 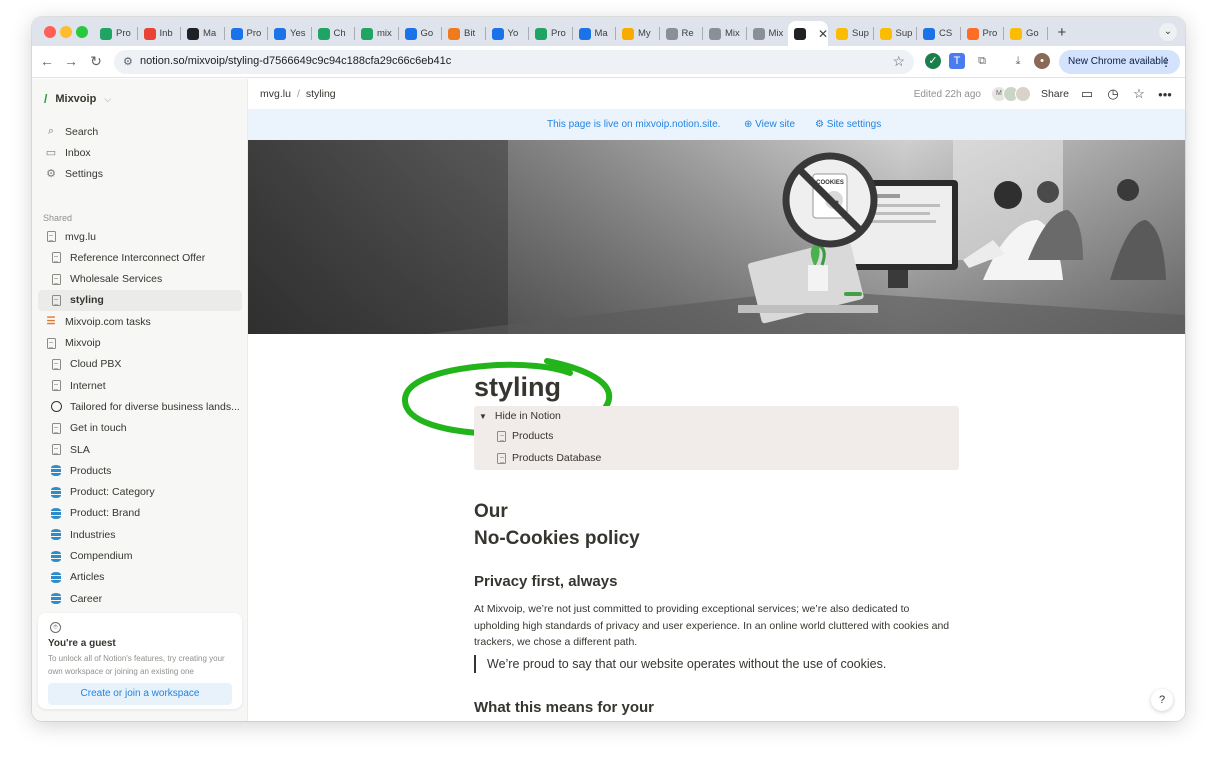 What do you see at coordinates (483, 416) in the screenshot?
I see `toggle-triangle-icon: ▼` at bounding box center [483, 416].